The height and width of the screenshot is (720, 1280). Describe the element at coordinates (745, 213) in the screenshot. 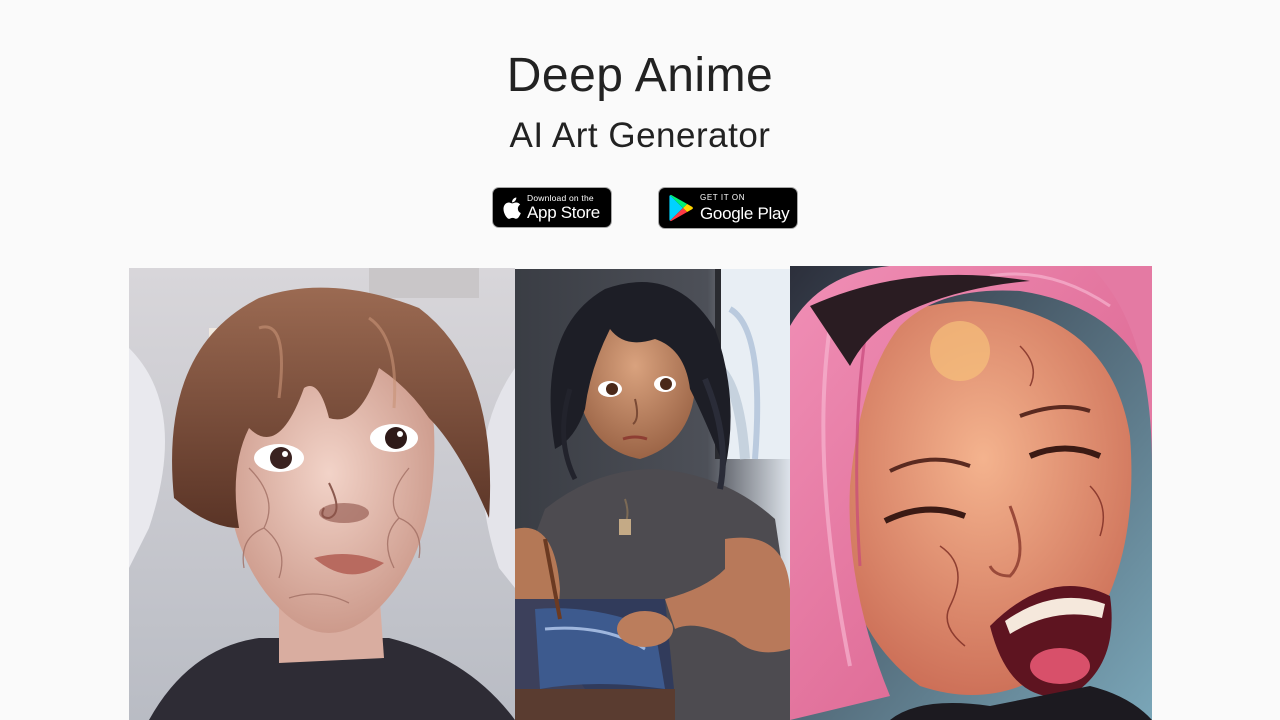

I see `google-play-big-label: Google Play` at that location.